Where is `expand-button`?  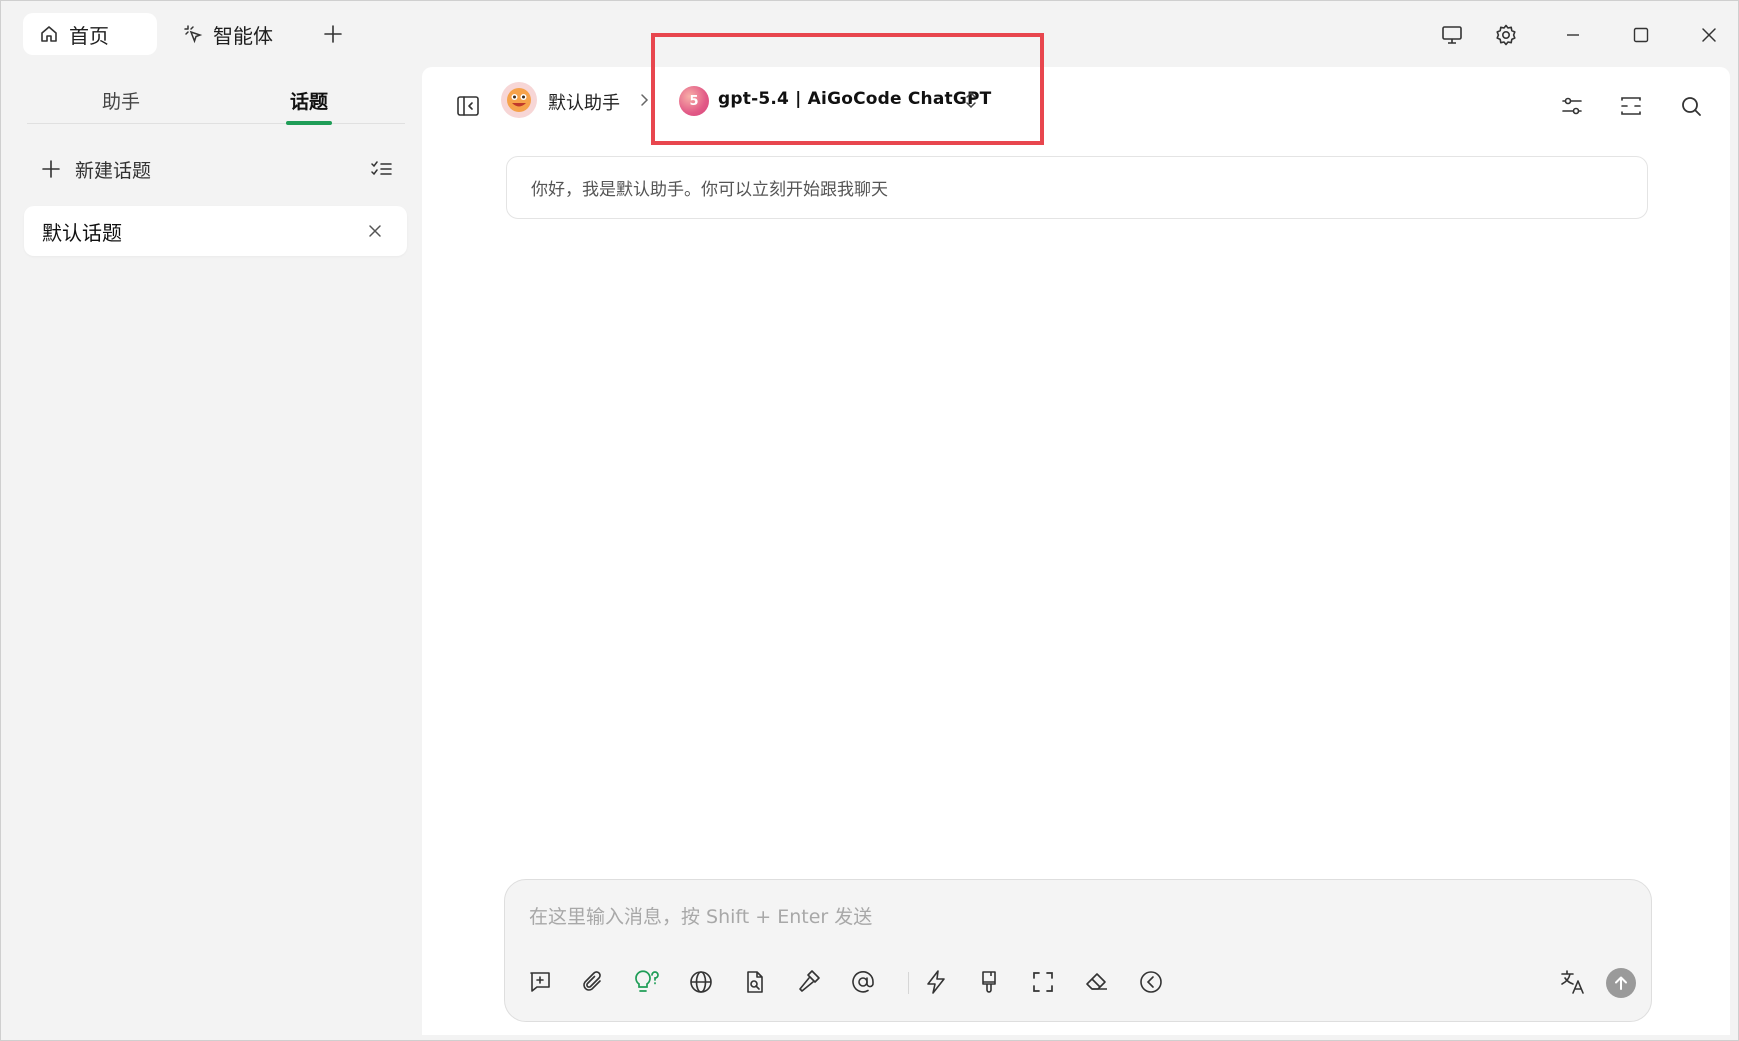 expand-button is located at coordinates (1631, 106).